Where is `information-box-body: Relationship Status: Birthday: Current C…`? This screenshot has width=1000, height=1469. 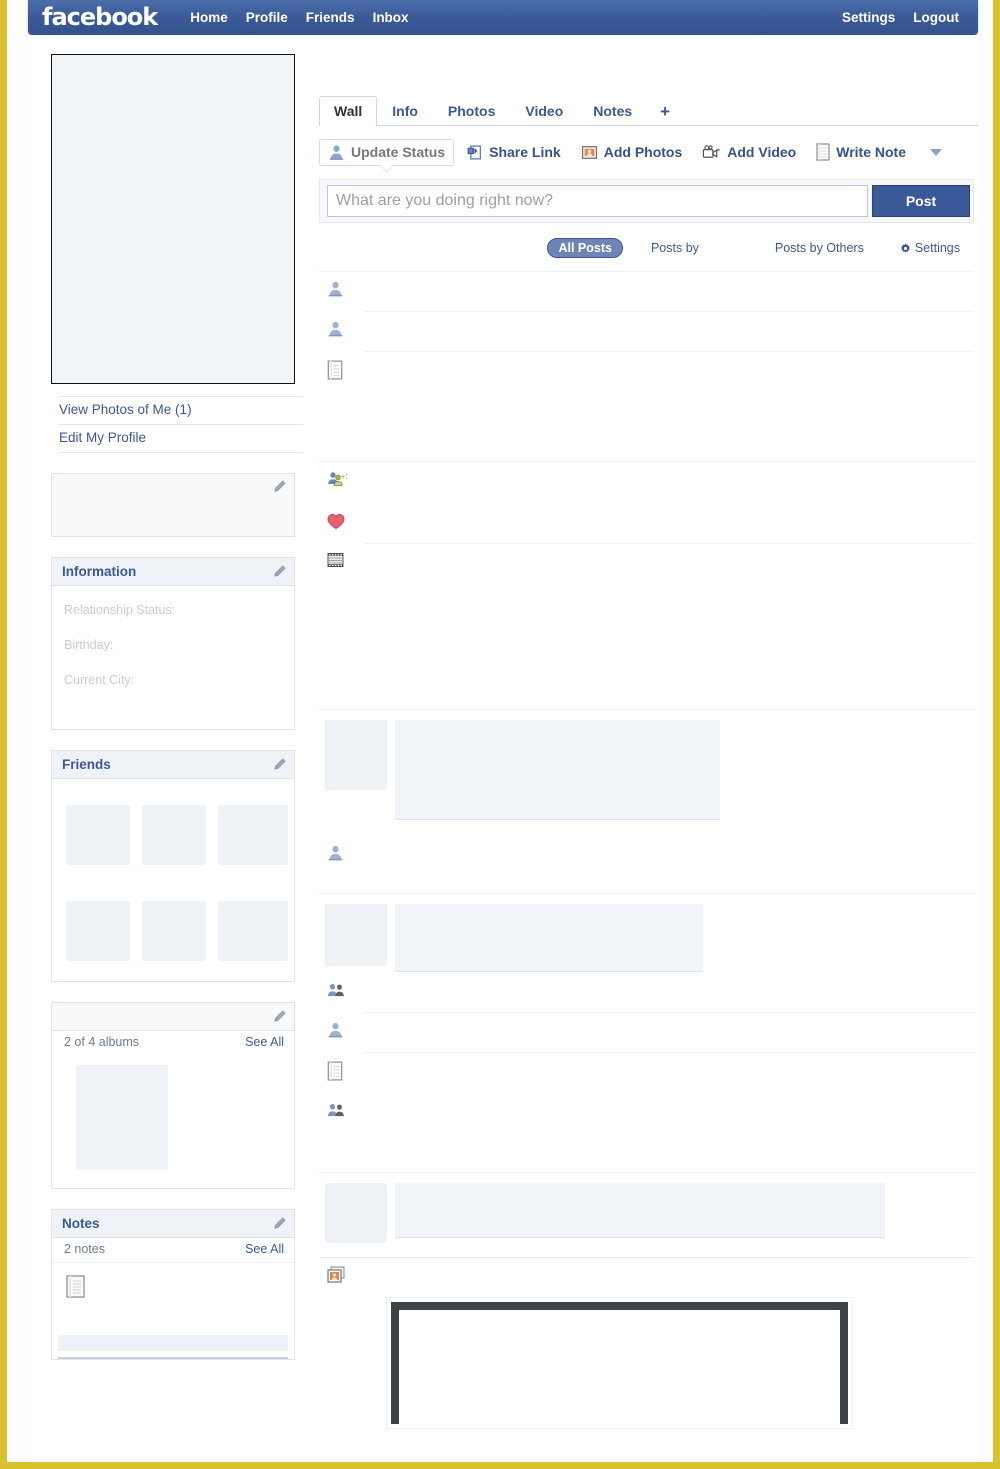 information-box-body: Relationship Status: Birthday: Current C… is located at coordinates (173, 657).